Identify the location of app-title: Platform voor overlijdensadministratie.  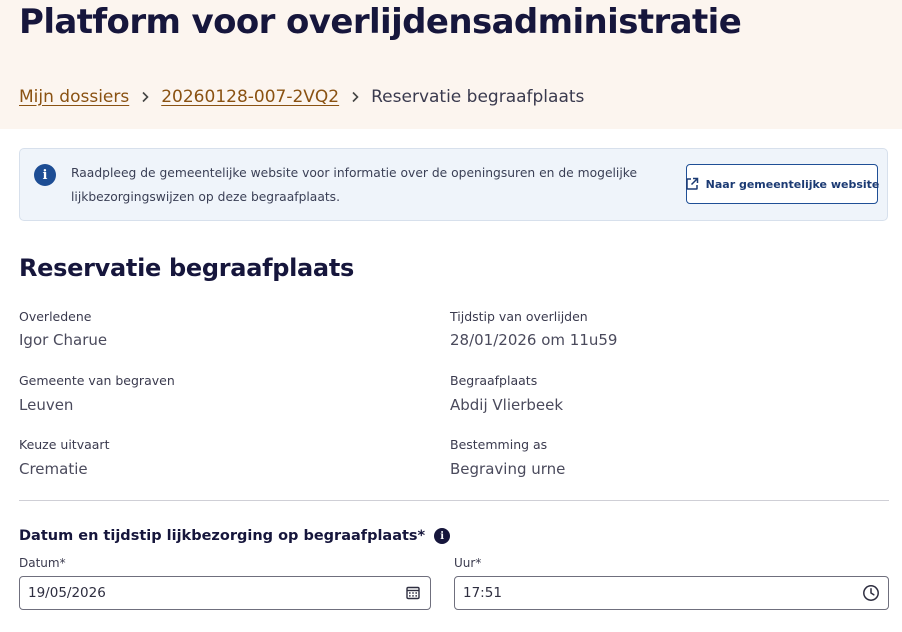
(380, 22).